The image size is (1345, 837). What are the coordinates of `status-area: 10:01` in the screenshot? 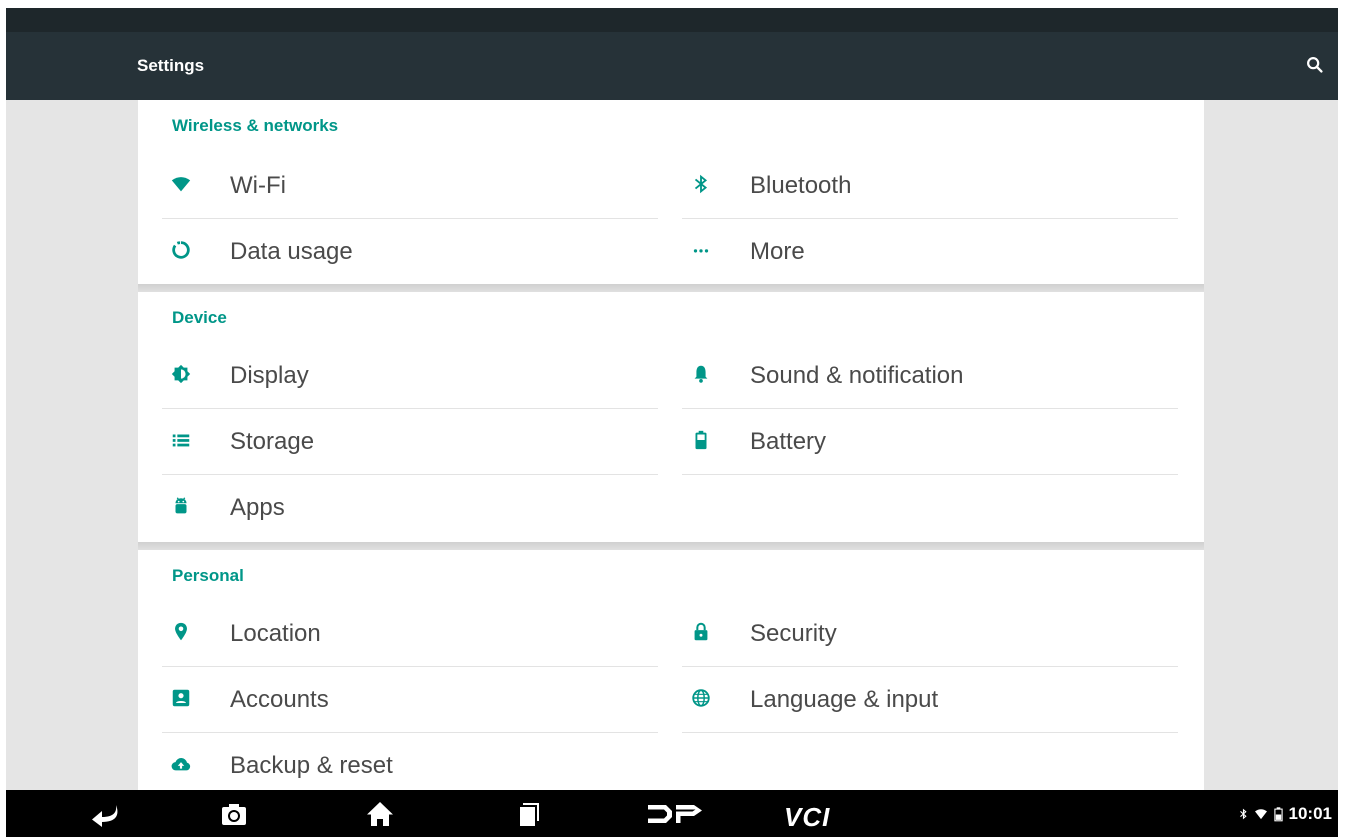 It's located at (1285, 814).